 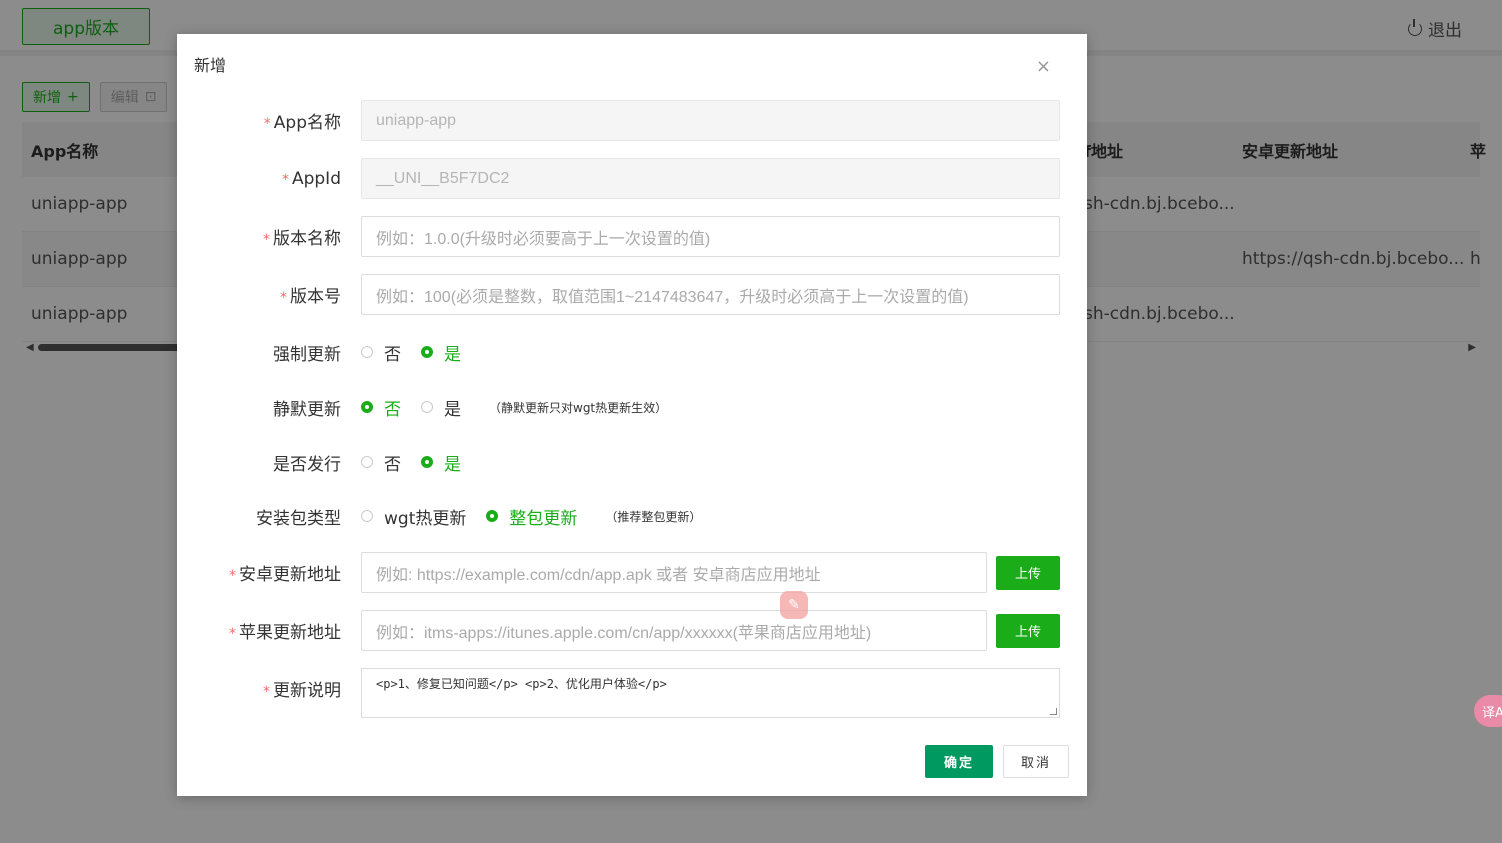 I want to click on force-update-radios: 否 是, so click(x=421, y=352).